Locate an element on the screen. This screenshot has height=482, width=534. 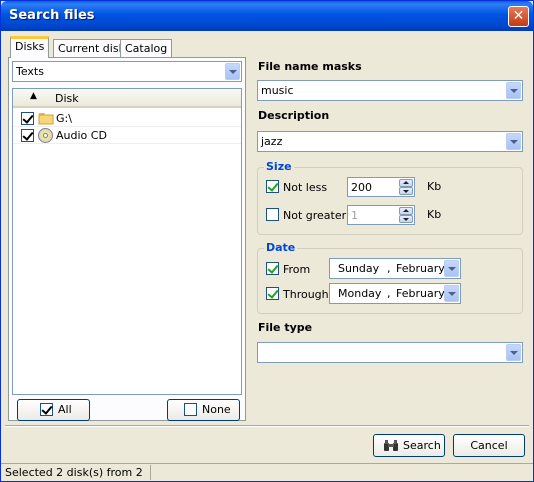
not-greater-value: 1 is located at coordinates (354, 215).